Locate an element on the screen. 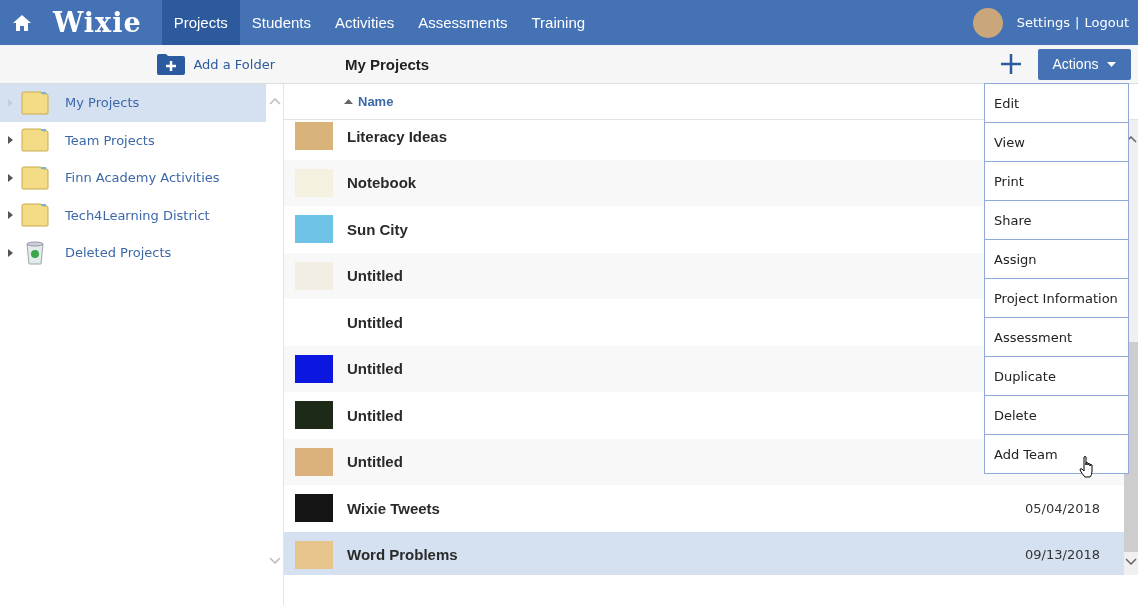 The height and width of the screenshot is (605, 1138). project-name: Wixie Tweets is located at coordinates (393, 508).